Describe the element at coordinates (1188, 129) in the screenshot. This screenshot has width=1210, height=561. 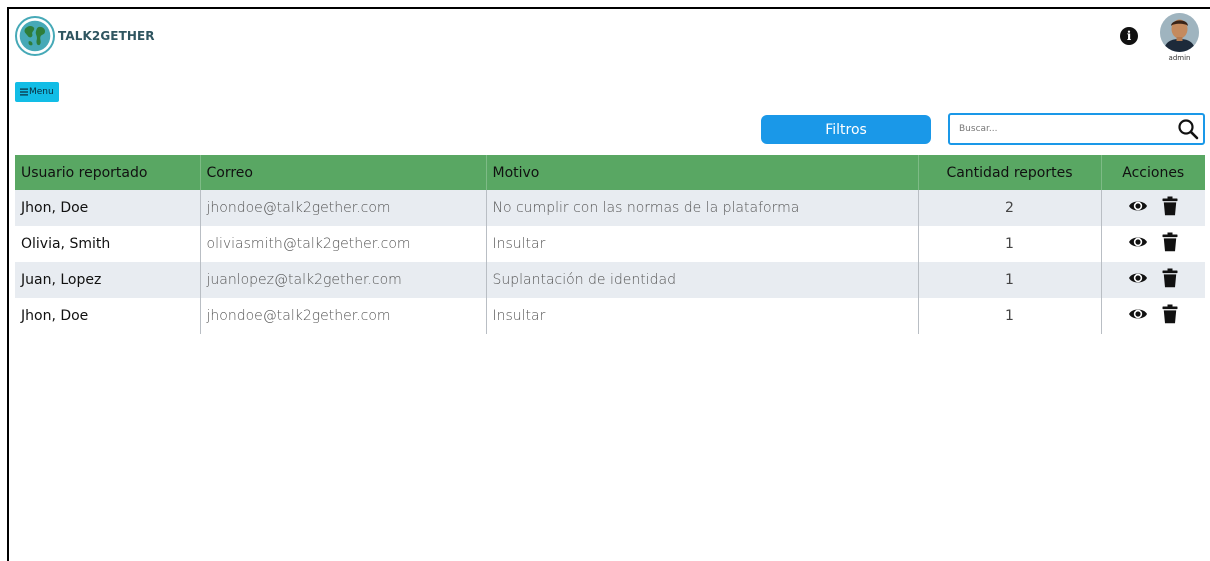
I see `search-icon` at that location.